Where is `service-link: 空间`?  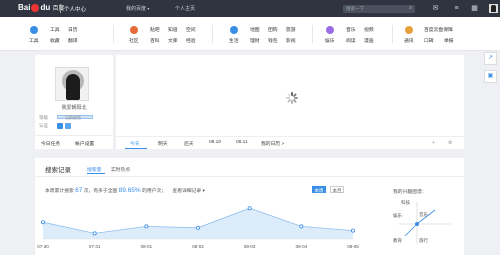
service-link: 空间 is located at coordinates (191, 29).